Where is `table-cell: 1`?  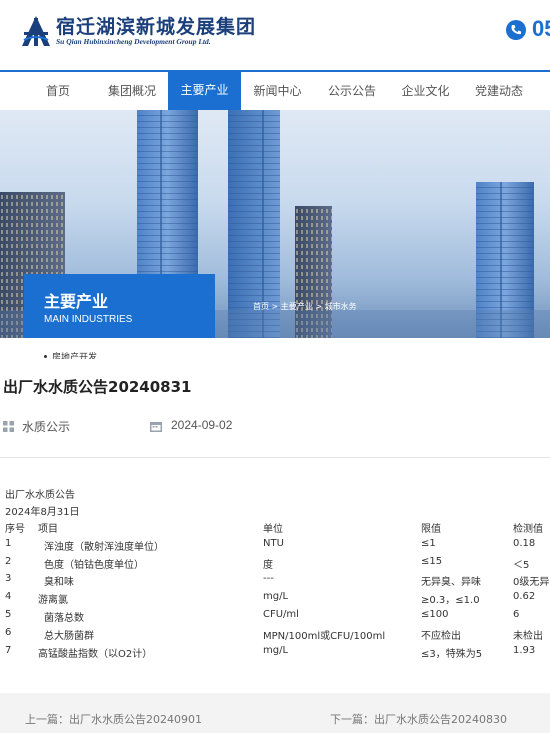 table-cell: 1 is located at coordinates (8, 543).